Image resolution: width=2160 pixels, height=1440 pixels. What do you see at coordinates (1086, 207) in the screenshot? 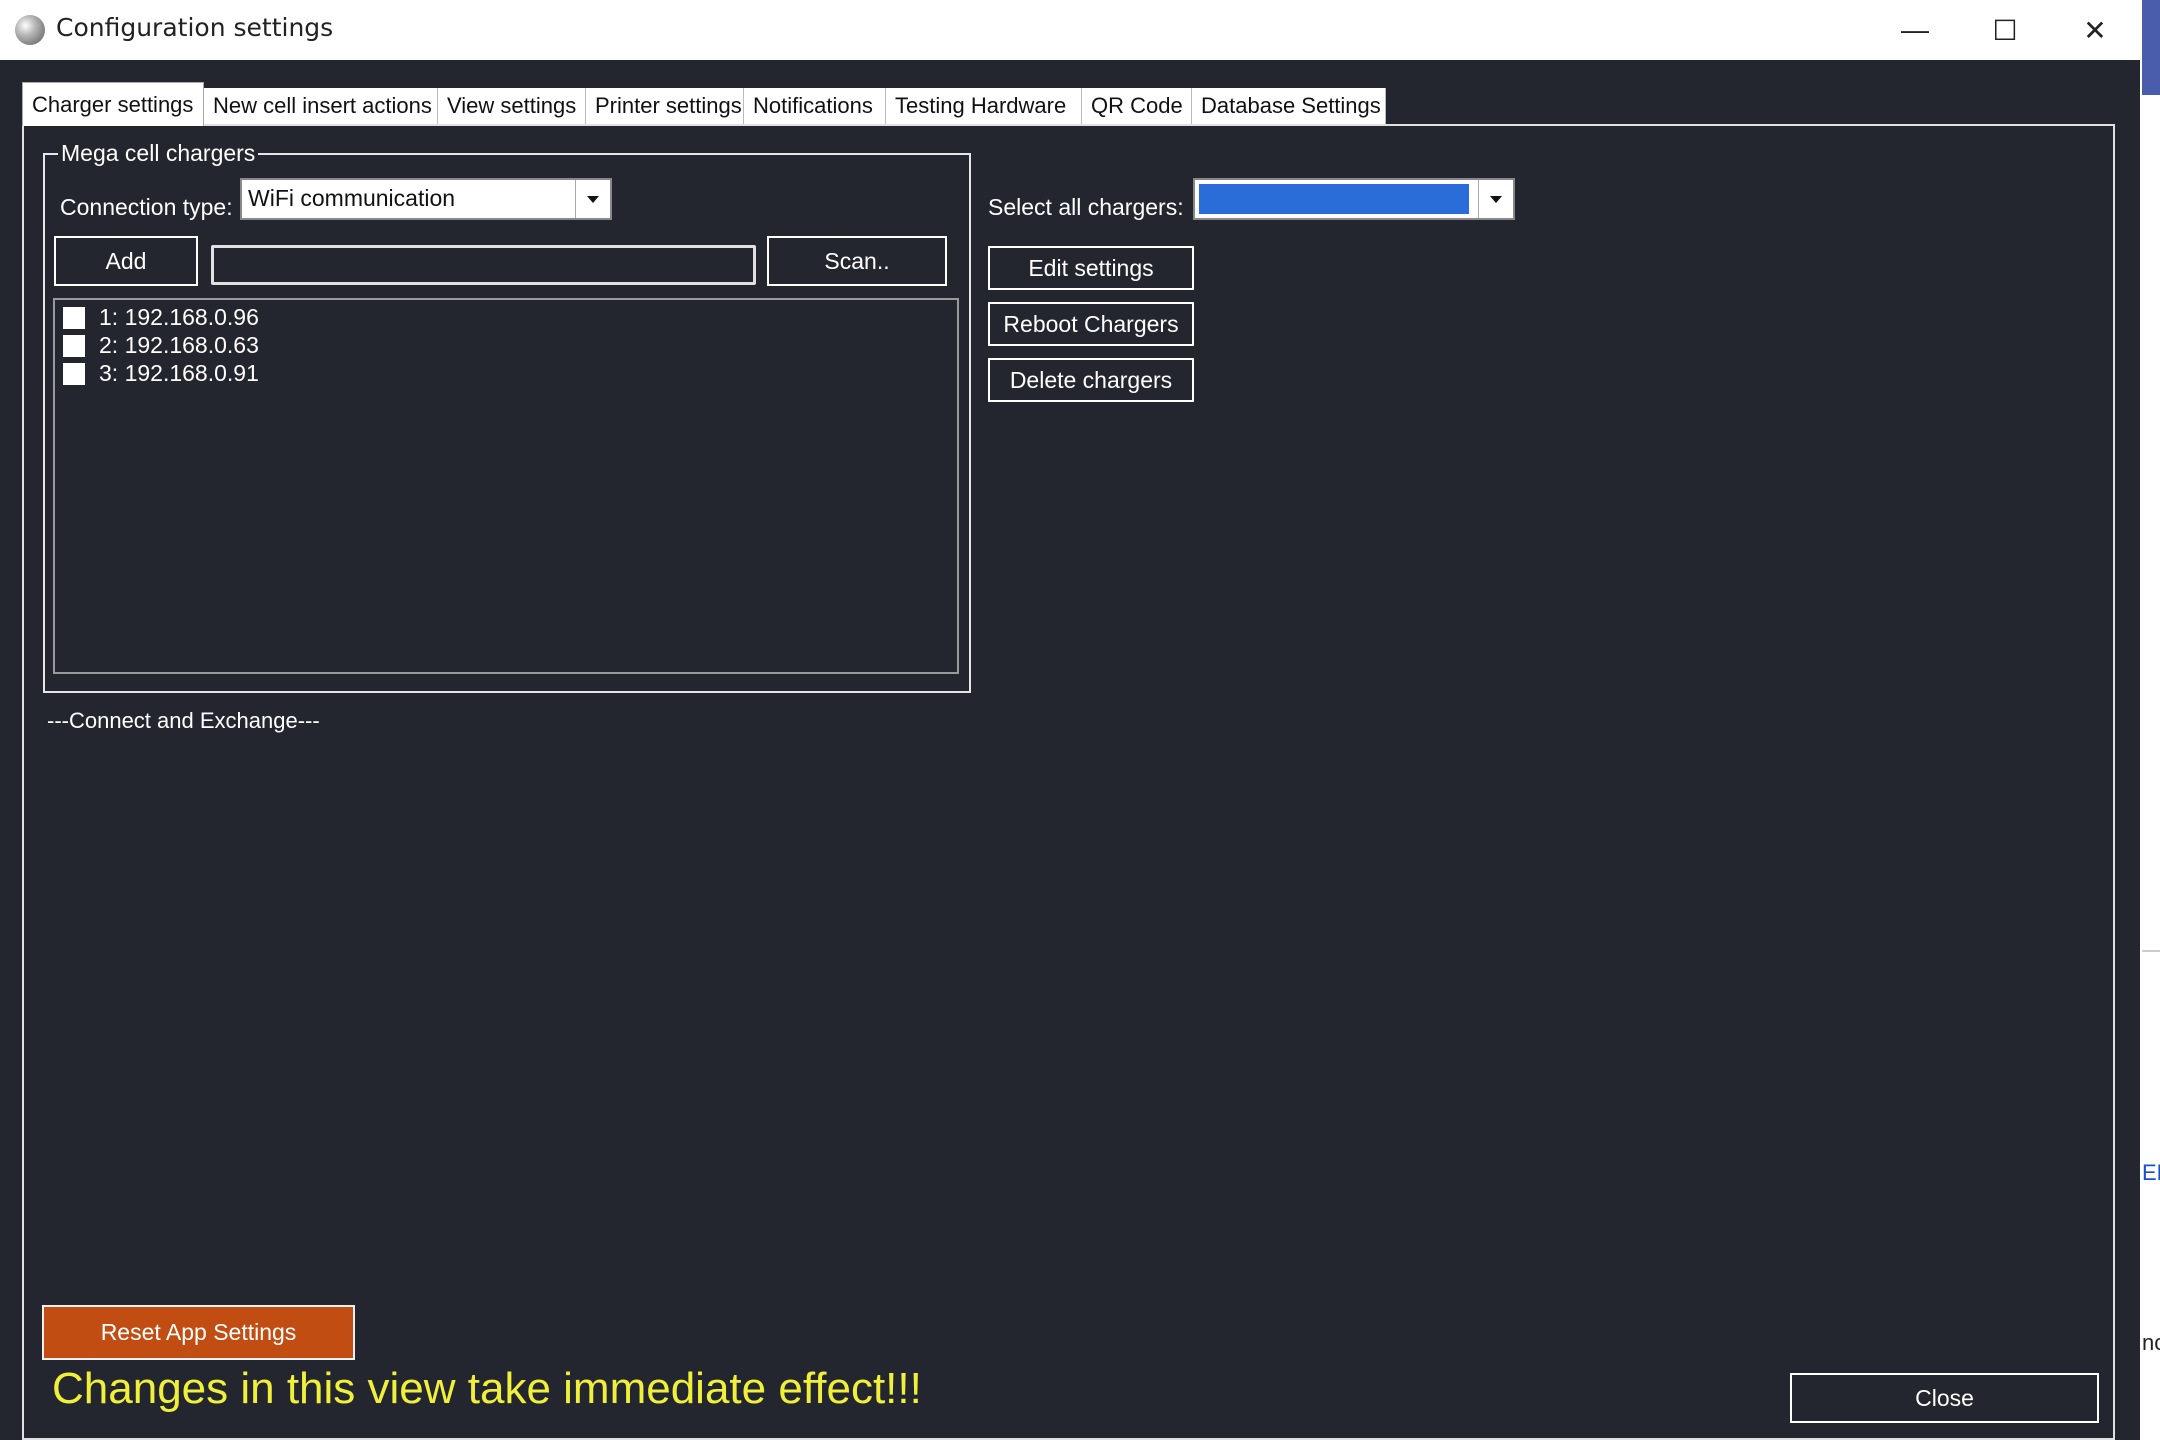
I see `select-all-chargers-label: Select all chargers:` at bounding box center [1086, 207].